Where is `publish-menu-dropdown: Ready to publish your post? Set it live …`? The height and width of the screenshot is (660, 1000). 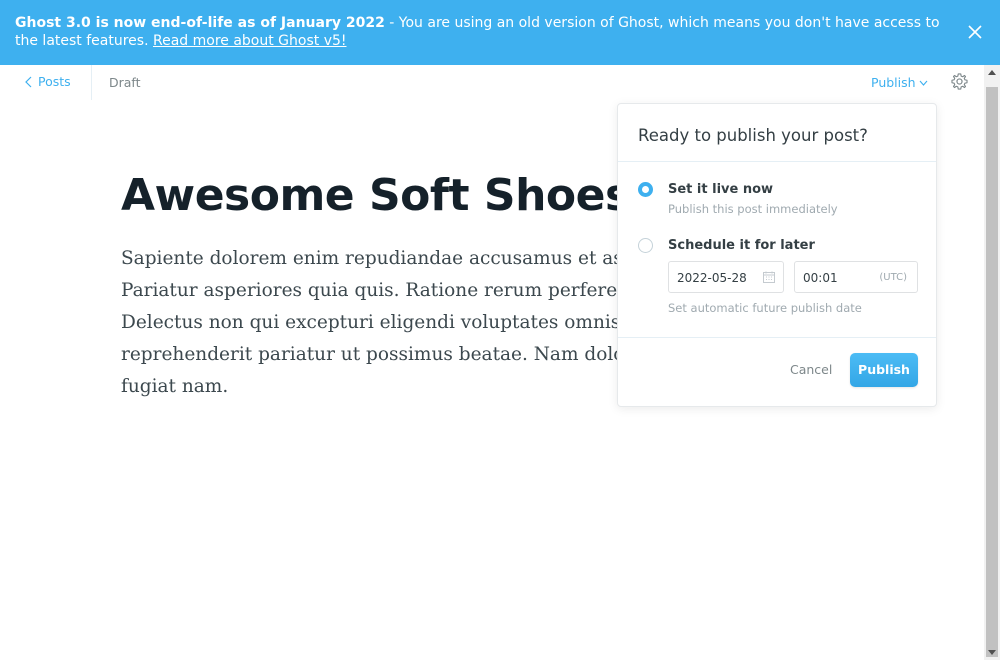
publish-menu-dropdown: Ready to publish your post? Set it live … is located at coordinates (777, 255).